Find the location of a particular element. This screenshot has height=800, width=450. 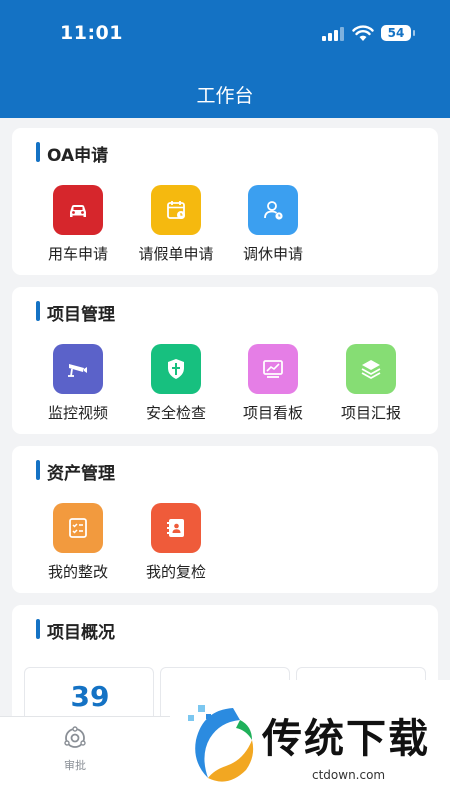

tile-label: 用车申请 is located at coordinates (77, 254).